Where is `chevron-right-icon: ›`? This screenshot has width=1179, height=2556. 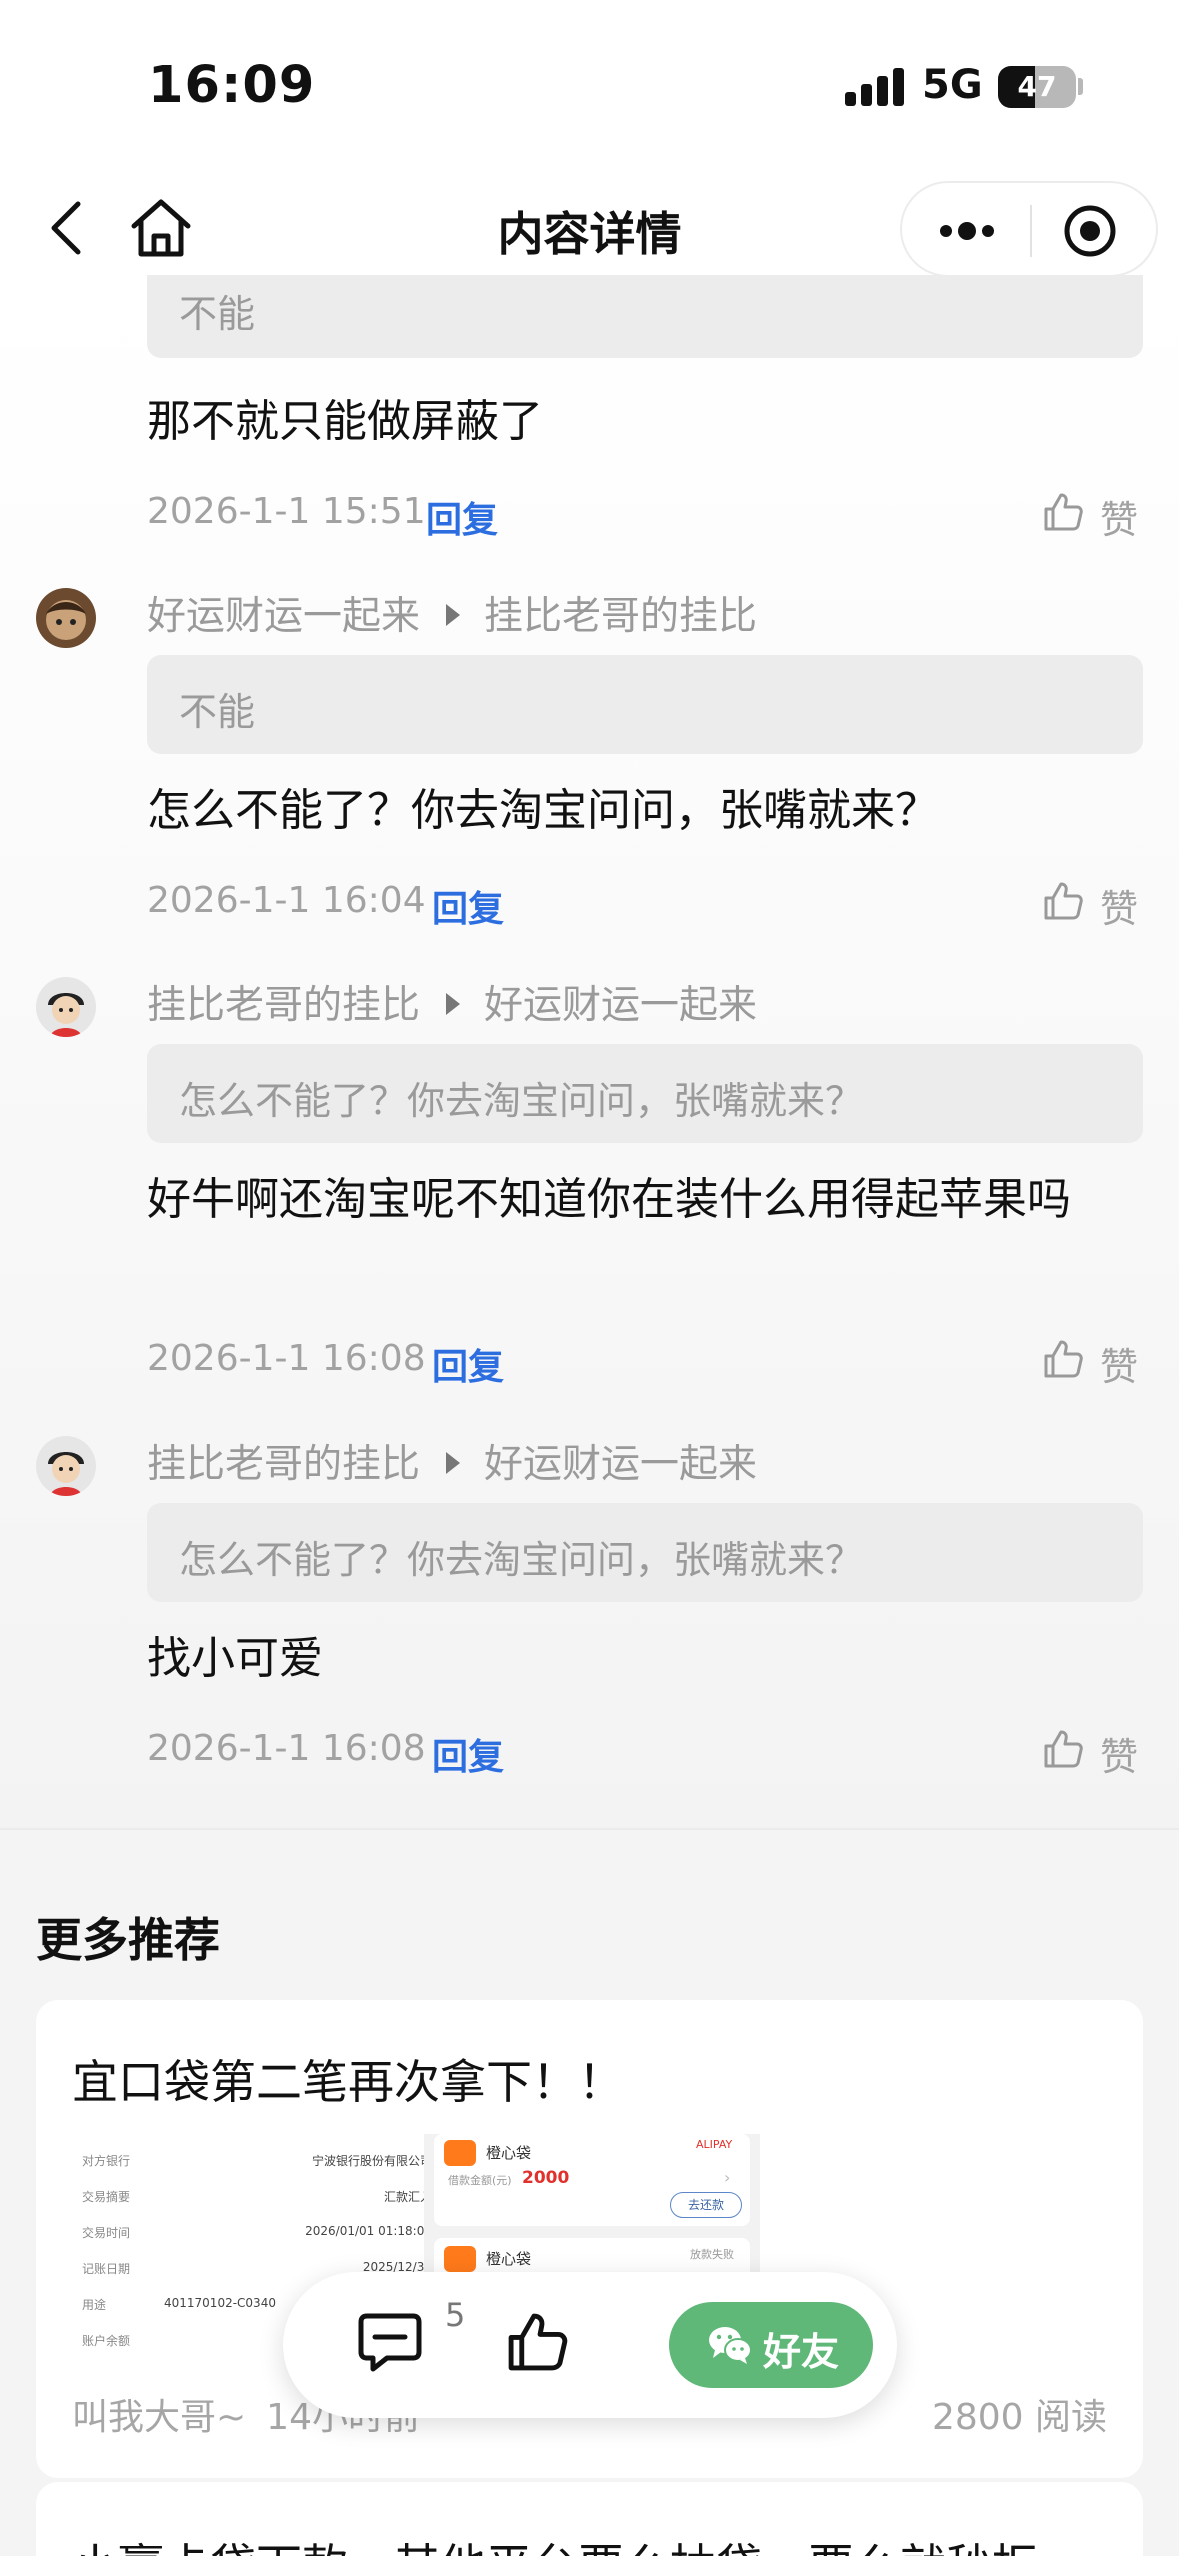 chevron-right-icon: › is located at coordinates (727, 2177).